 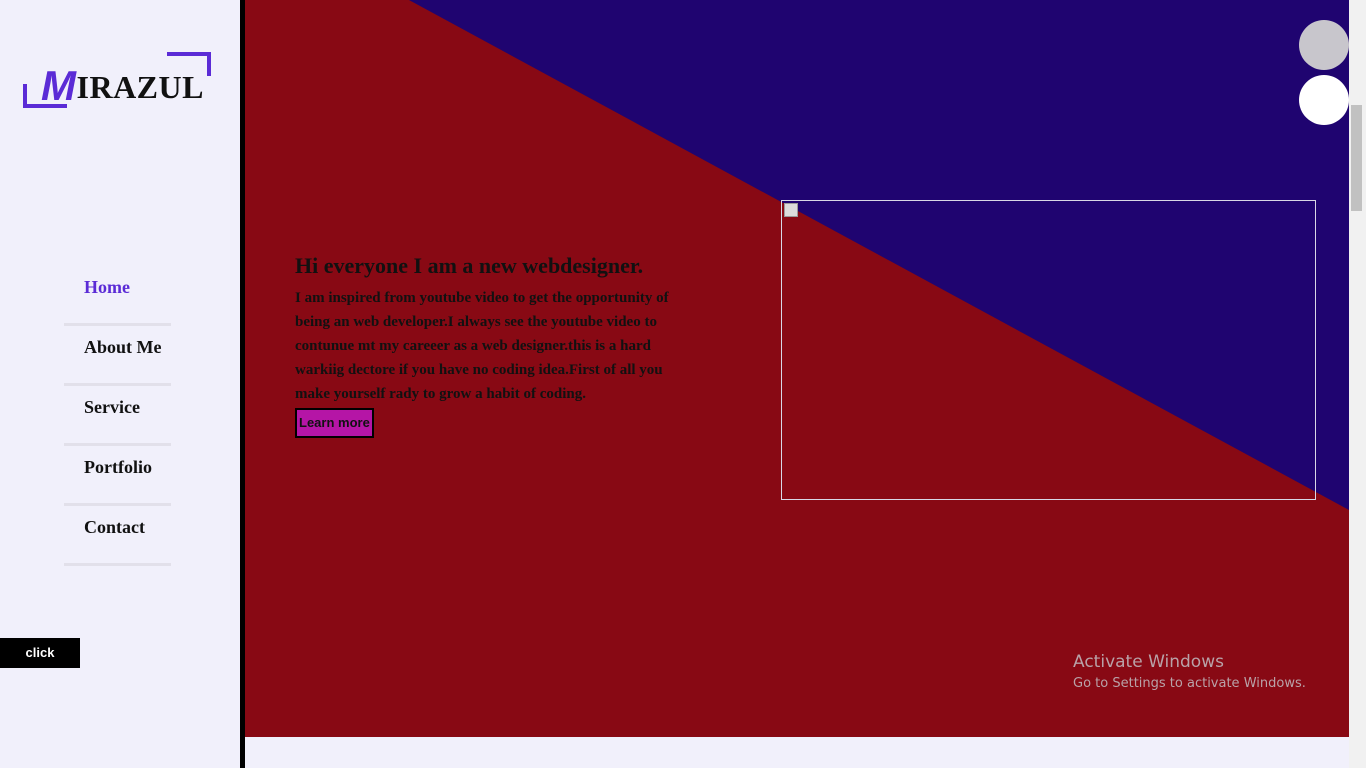 What do you see at coordinates (59, 85) in the screenshot?
I see `logo-initial: M` at bounding box center [59, 85].